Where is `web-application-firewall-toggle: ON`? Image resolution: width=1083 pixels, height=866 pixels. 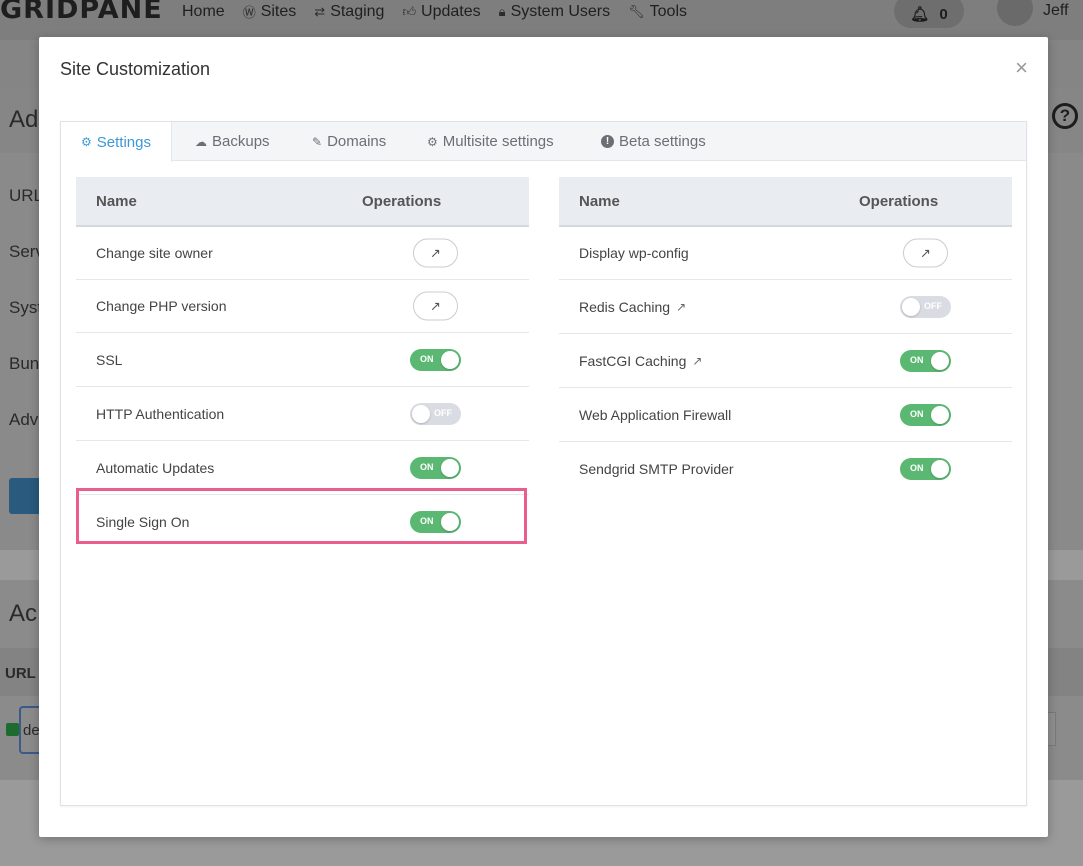
web-application-firewall-toggle: ON is located at coordinates (925, 414).